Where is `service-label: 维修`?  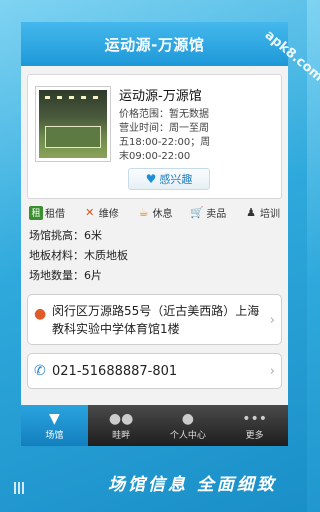
service-label: 维修 is located at coordinates (108, 214).